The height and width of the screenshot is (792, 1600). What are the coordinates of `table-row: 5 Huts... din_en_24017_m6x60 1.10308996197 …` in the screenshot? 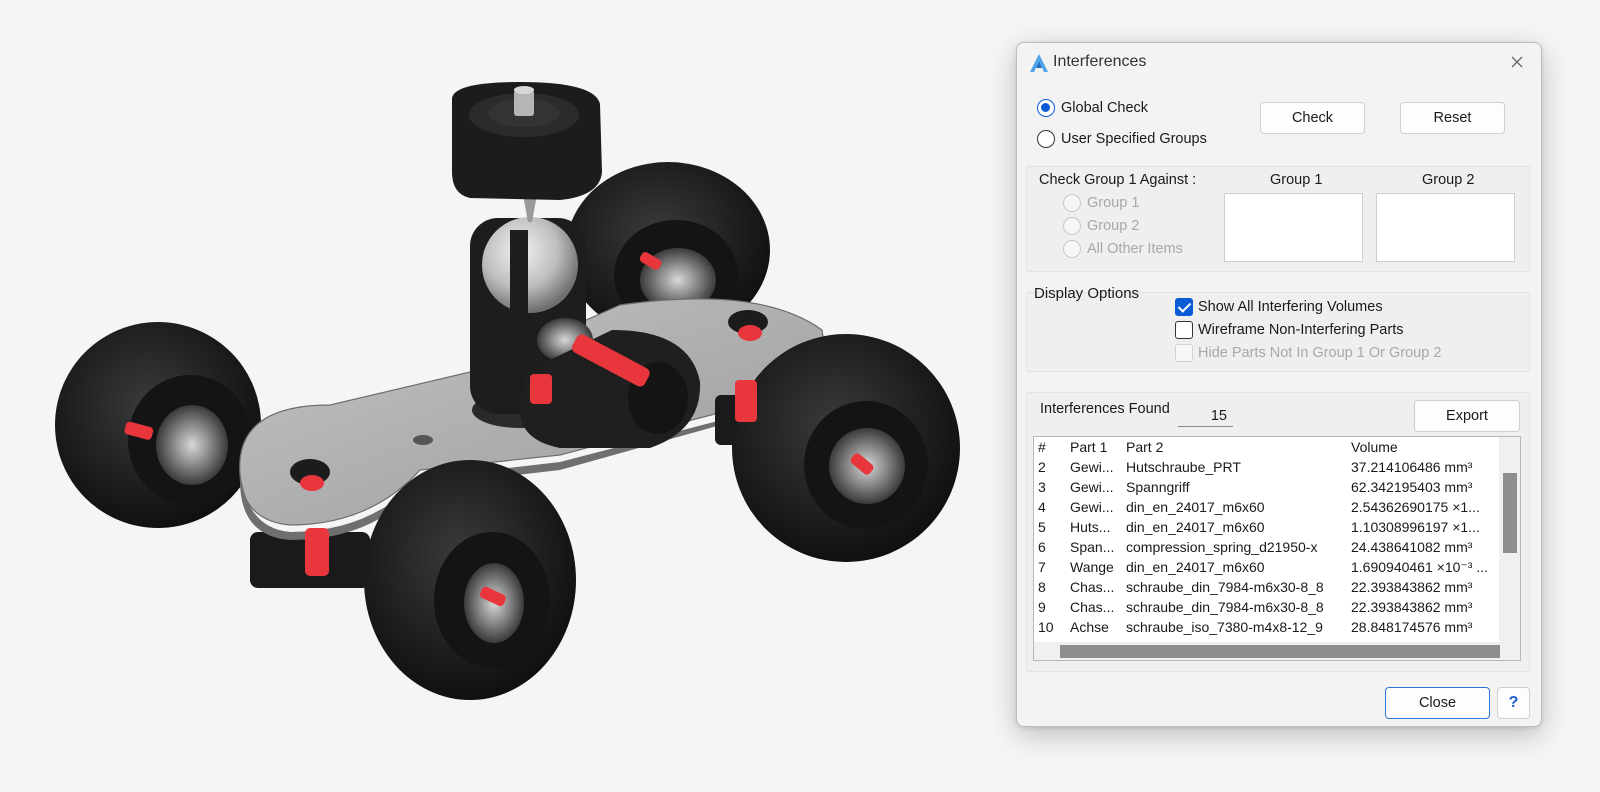 It's located at (1267, 527).